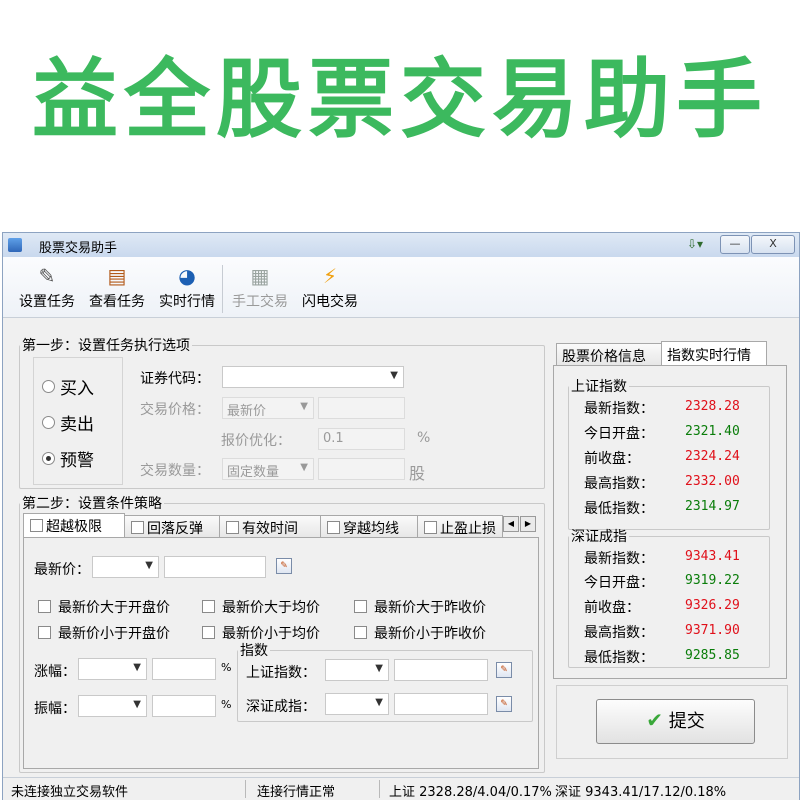 Image resolution: width=800 pixels, height=800 pixels. Describe the element at coordinates (417, 473) in the screenshot. I see `qty-unit: 股` at that location.